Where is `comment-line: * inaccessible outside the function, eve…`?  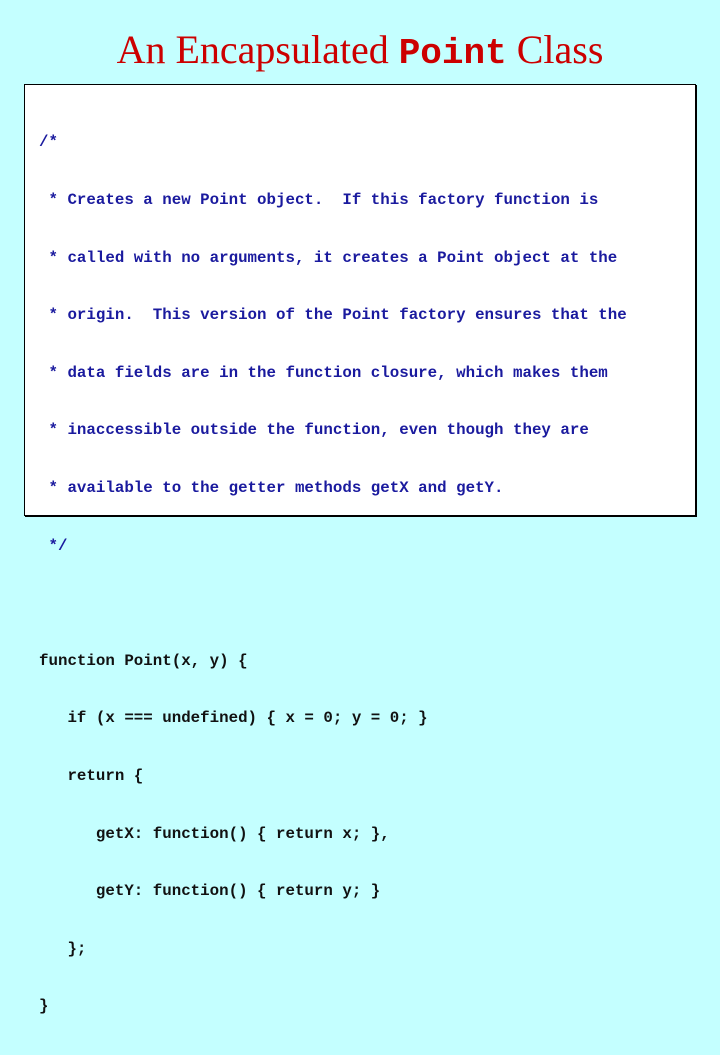
comment-line: * inaccessible outside the function, eve… is located at coordinates (314, 430).